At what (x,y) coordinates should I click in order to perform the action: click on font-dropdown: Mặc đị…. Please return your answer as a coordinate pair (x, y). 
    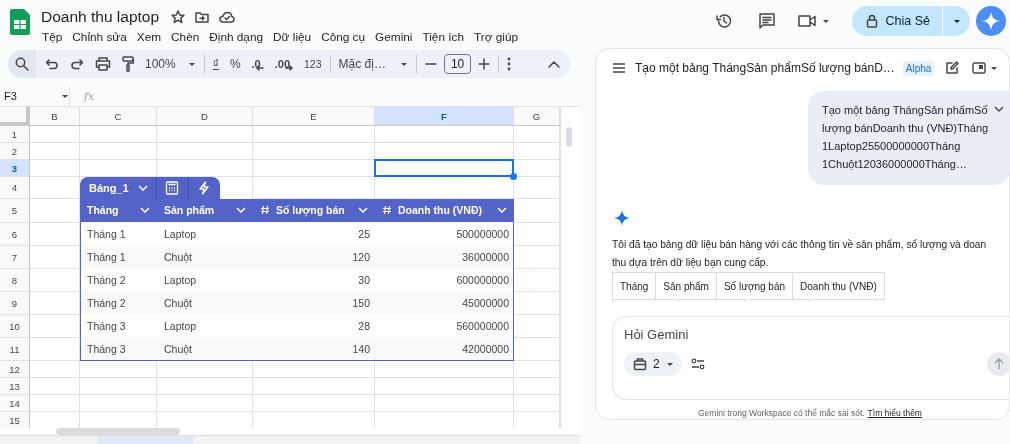
    Looking at the image, I should click on (373, 64).